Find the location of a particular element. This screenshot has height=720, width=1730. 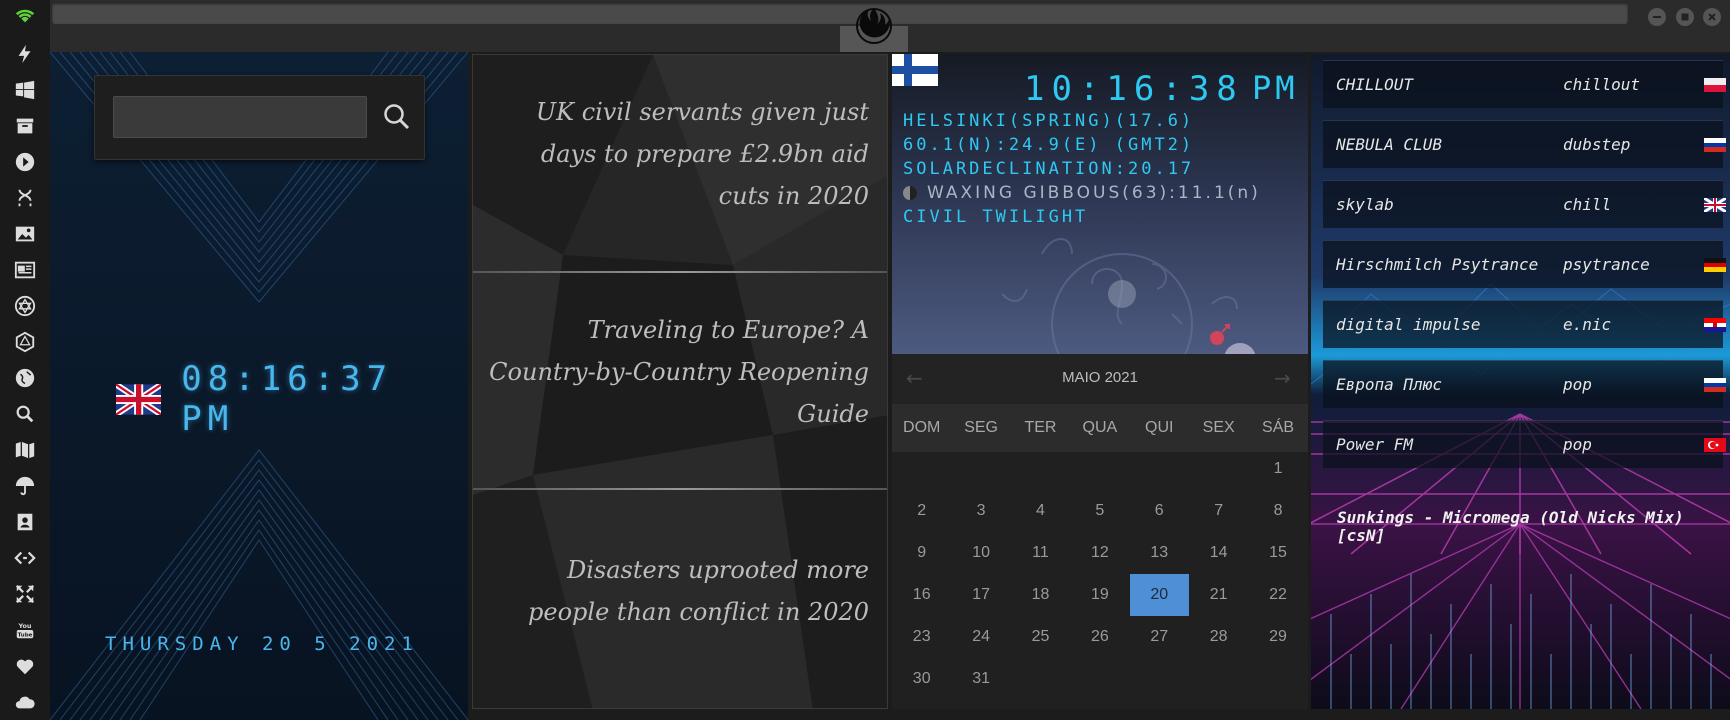

station-item: CHILLOUT chillout is located at coordinates (1524, 84).